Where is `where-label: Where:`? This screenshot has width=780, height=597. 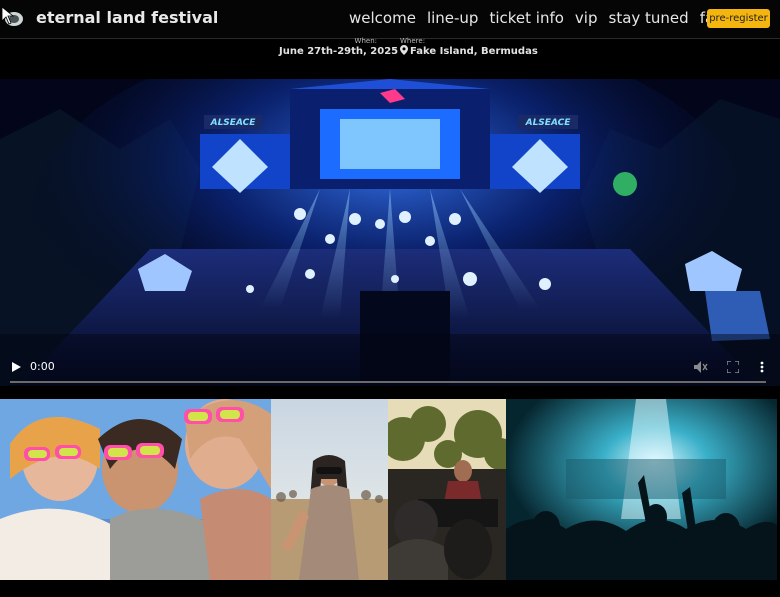
where-label: Where: is located at coordinates (413, 41).